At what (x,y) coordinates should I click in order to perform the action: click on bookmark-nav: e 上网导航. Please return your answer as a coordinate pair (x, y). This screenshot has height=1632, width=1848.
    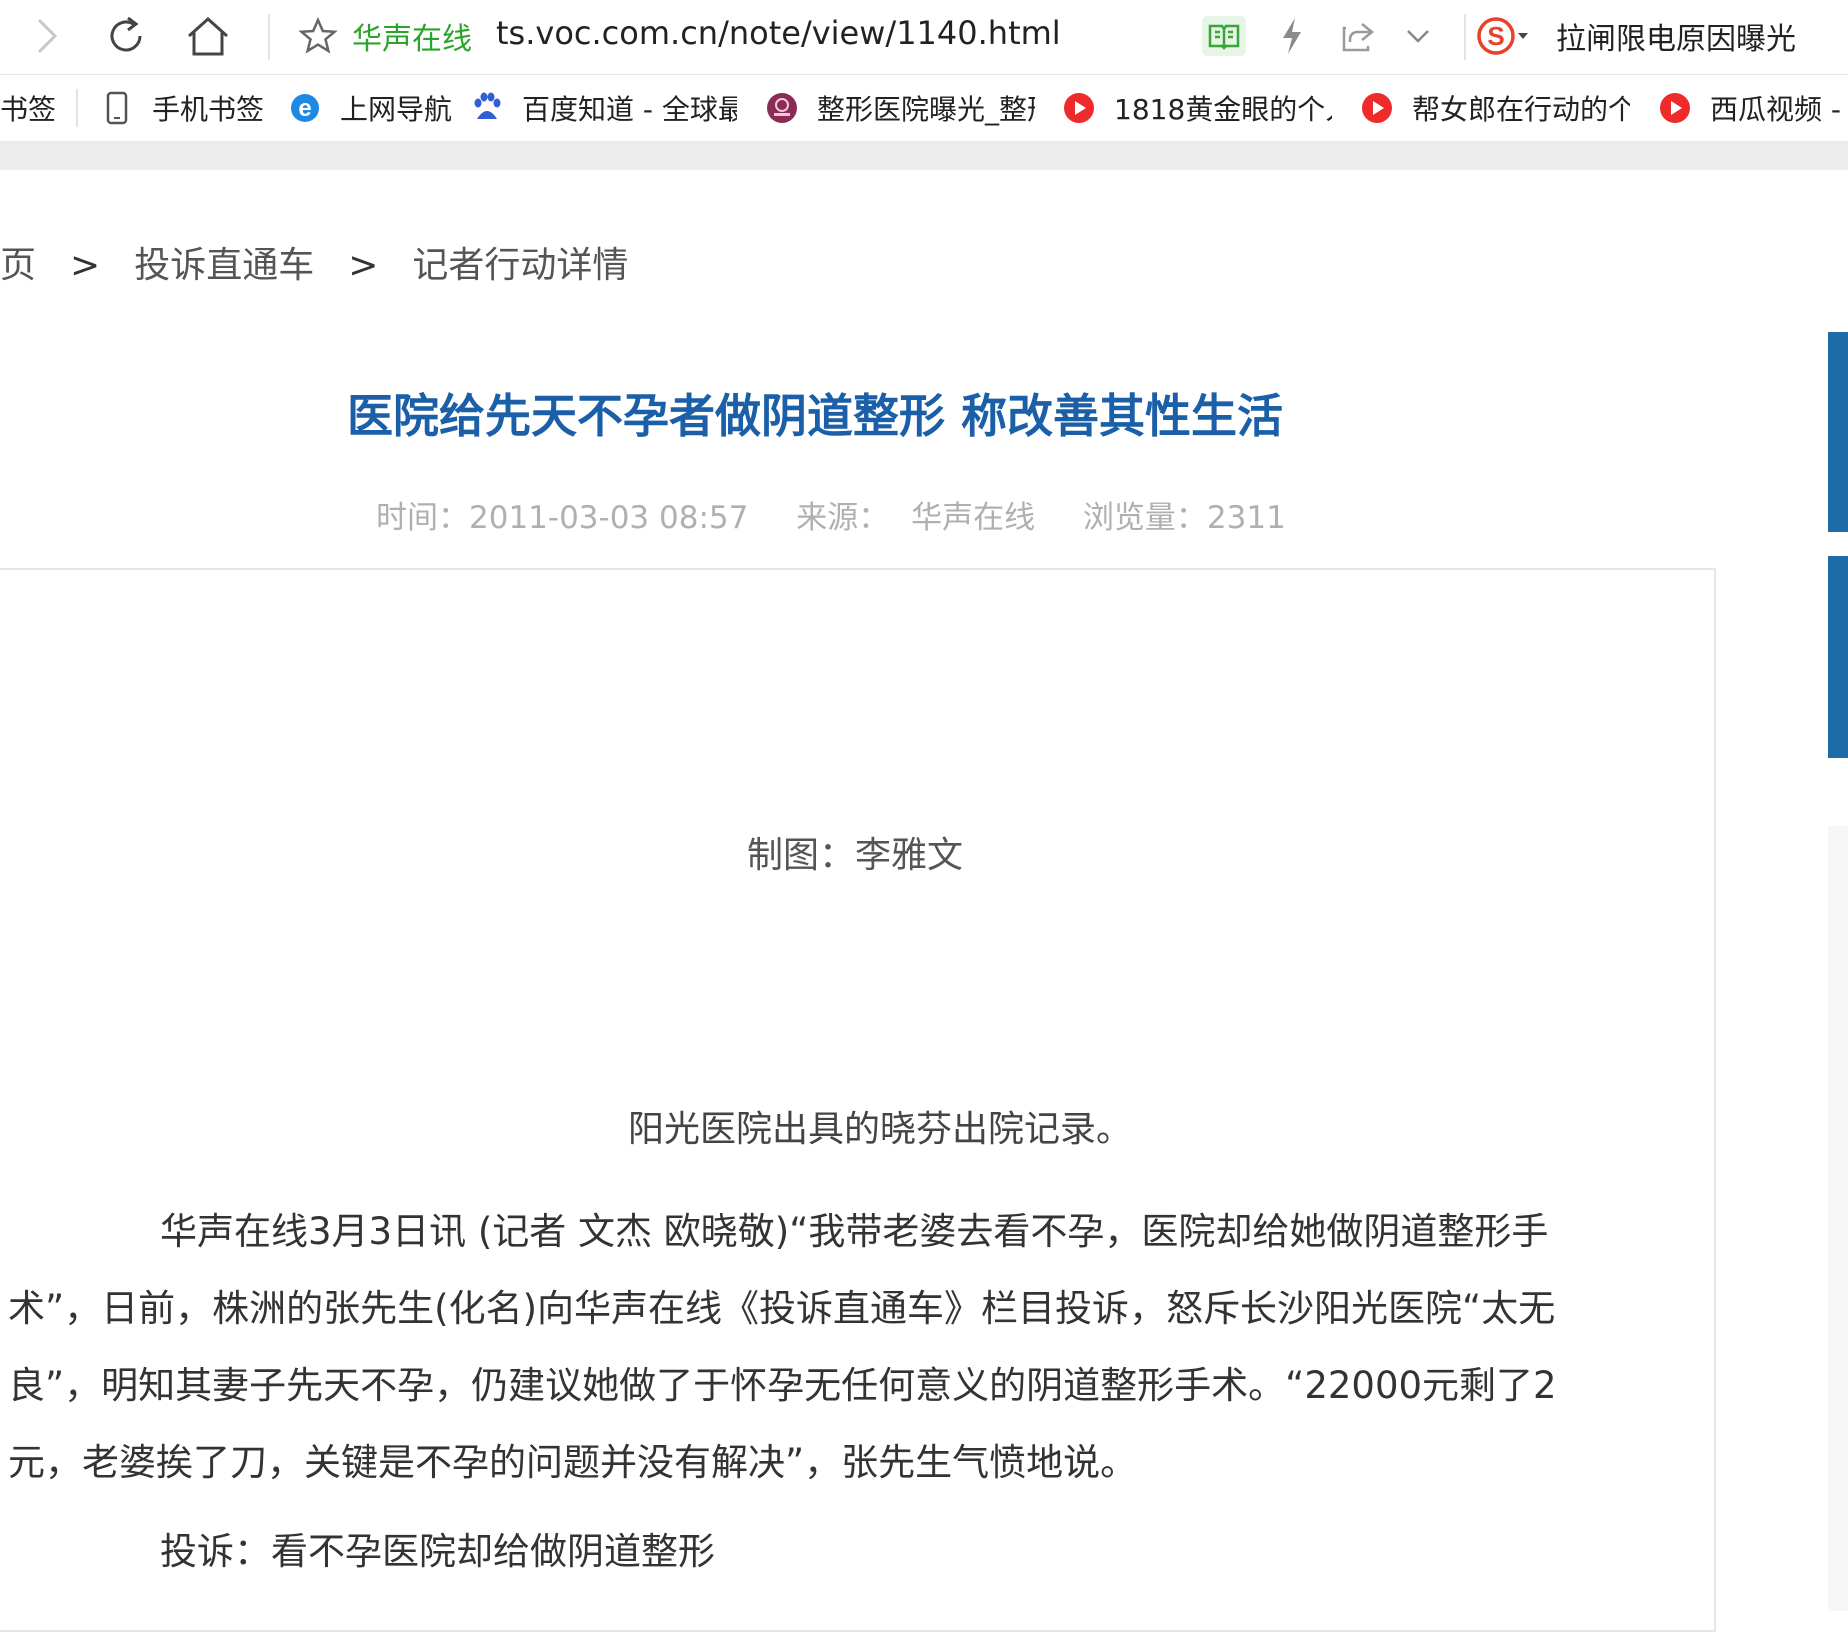
    Looking at the image, I should click on (370, 108).